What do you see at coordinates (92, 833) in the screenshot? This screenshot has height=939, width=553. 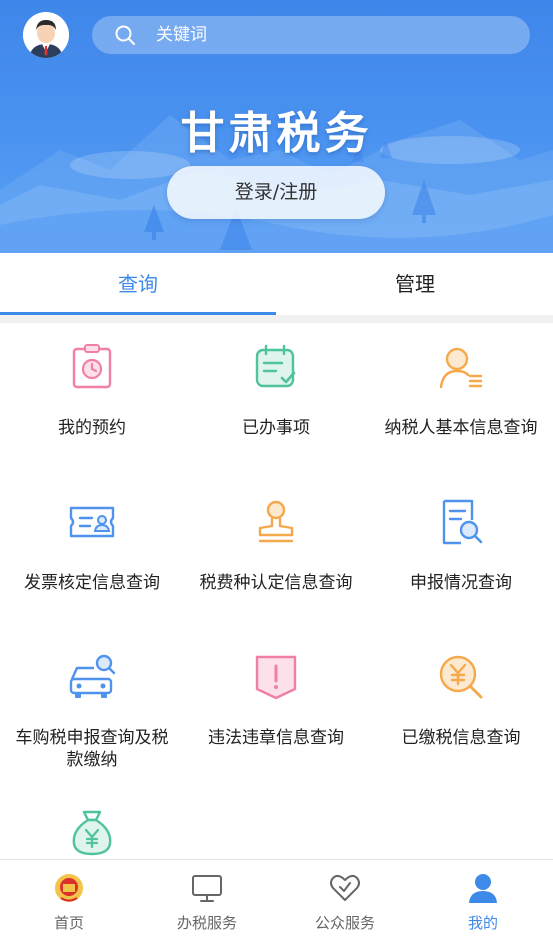 I see `money-bag-icon` at bounding box center [92, 833].